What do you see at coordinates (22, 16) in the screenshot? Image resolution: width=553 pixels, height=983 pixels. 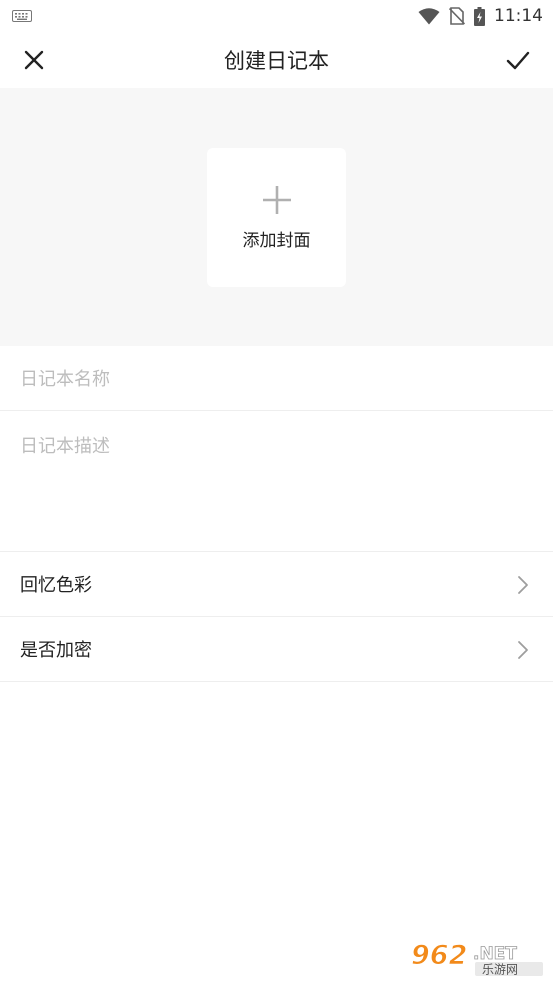 I see `keyboard-icon` at bounding box center [22, 16].